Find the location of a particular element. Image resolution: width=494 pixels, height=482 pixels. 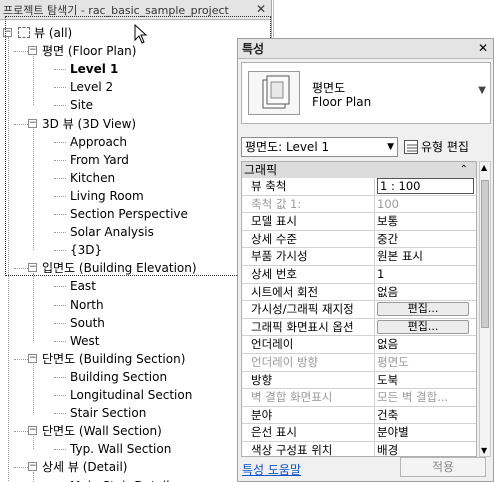

instance-selector-label: 평면도: Level 1 is located at coordinates (287, 147).